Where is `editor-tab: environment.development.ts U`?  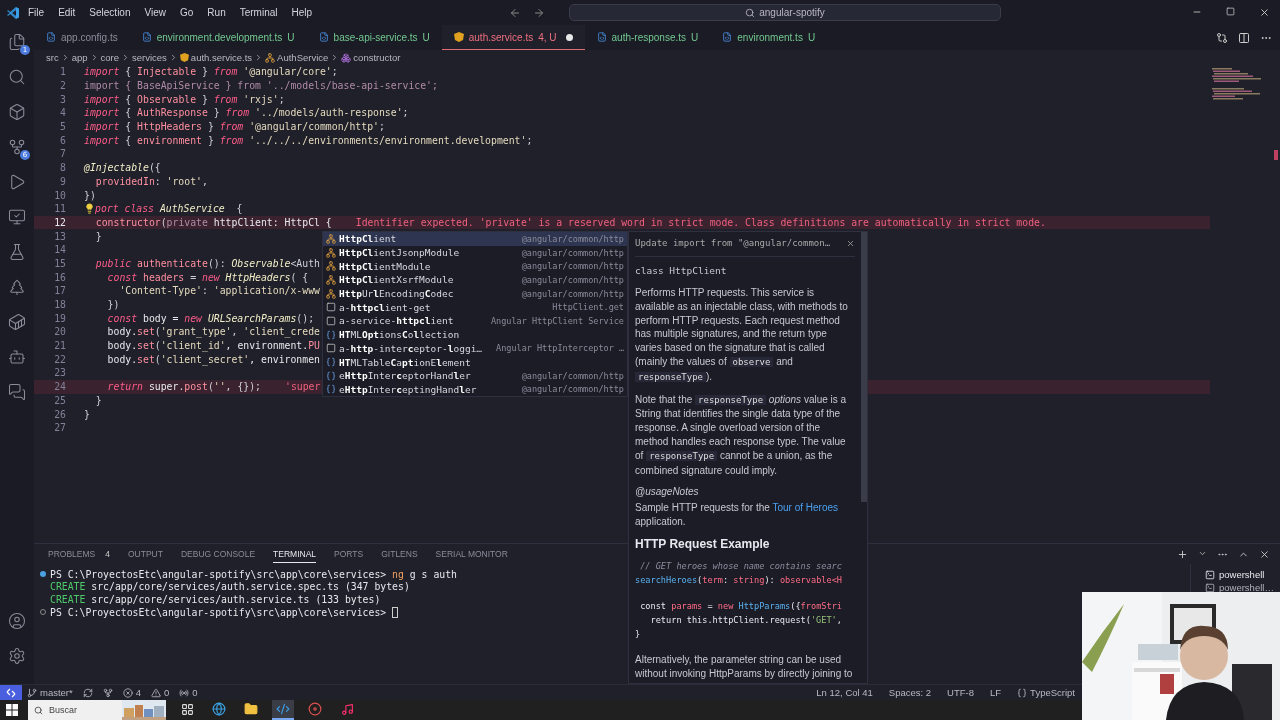 editor-tab: environment.development.ts U is located at coordinates (218, 37).